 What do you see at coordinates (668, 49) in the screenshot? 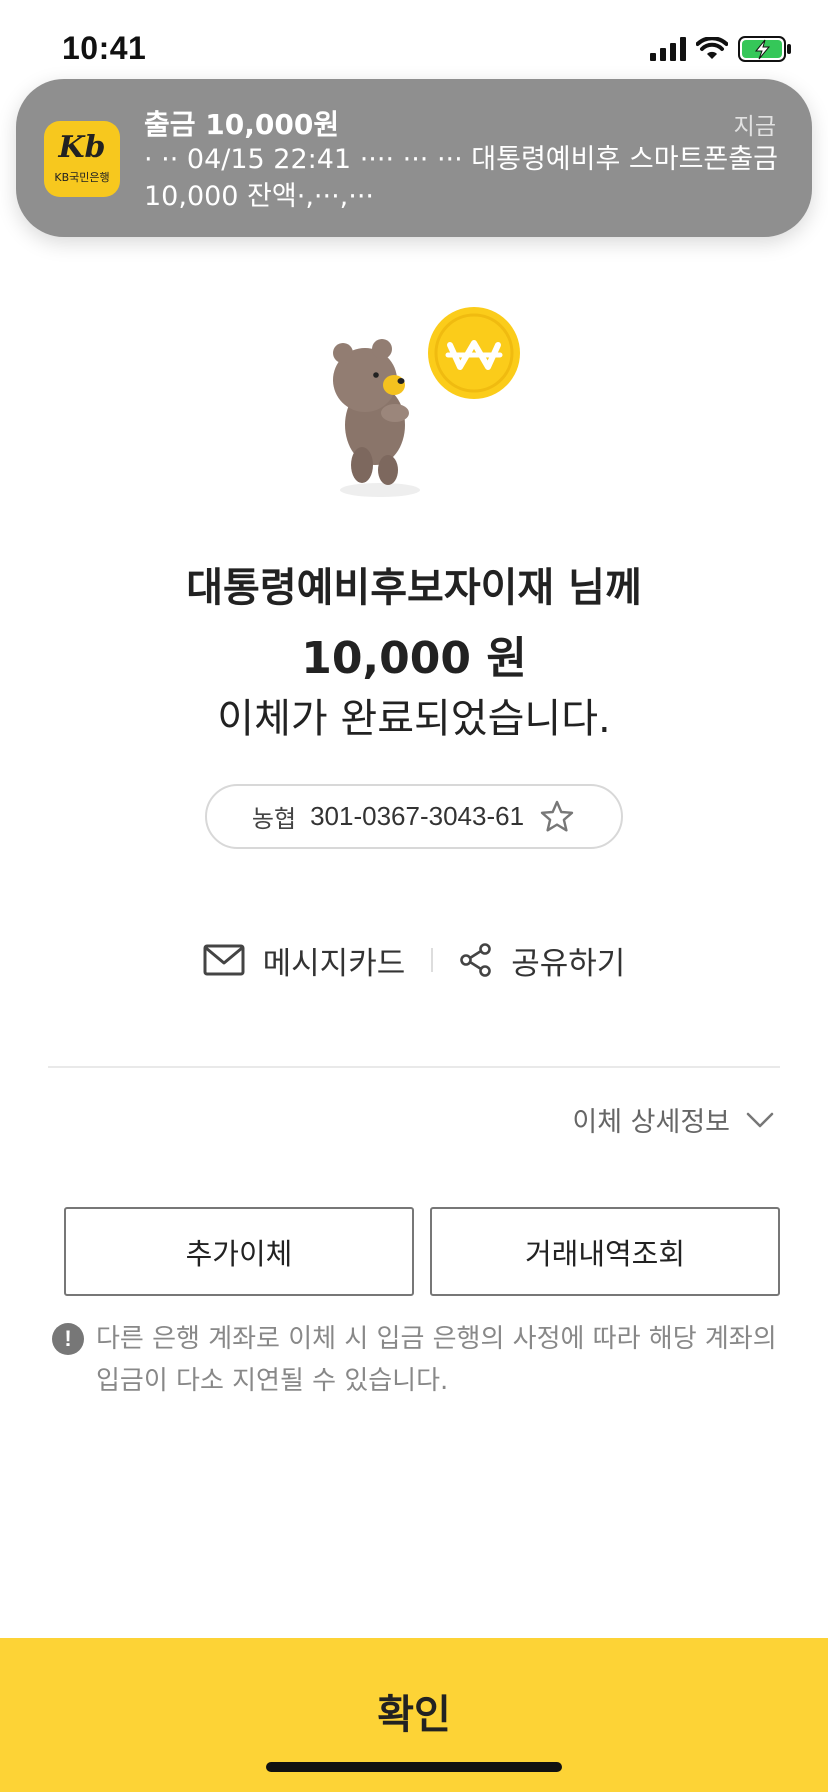
I see `cellular-signal-icon` at bounding box center [668, 49].